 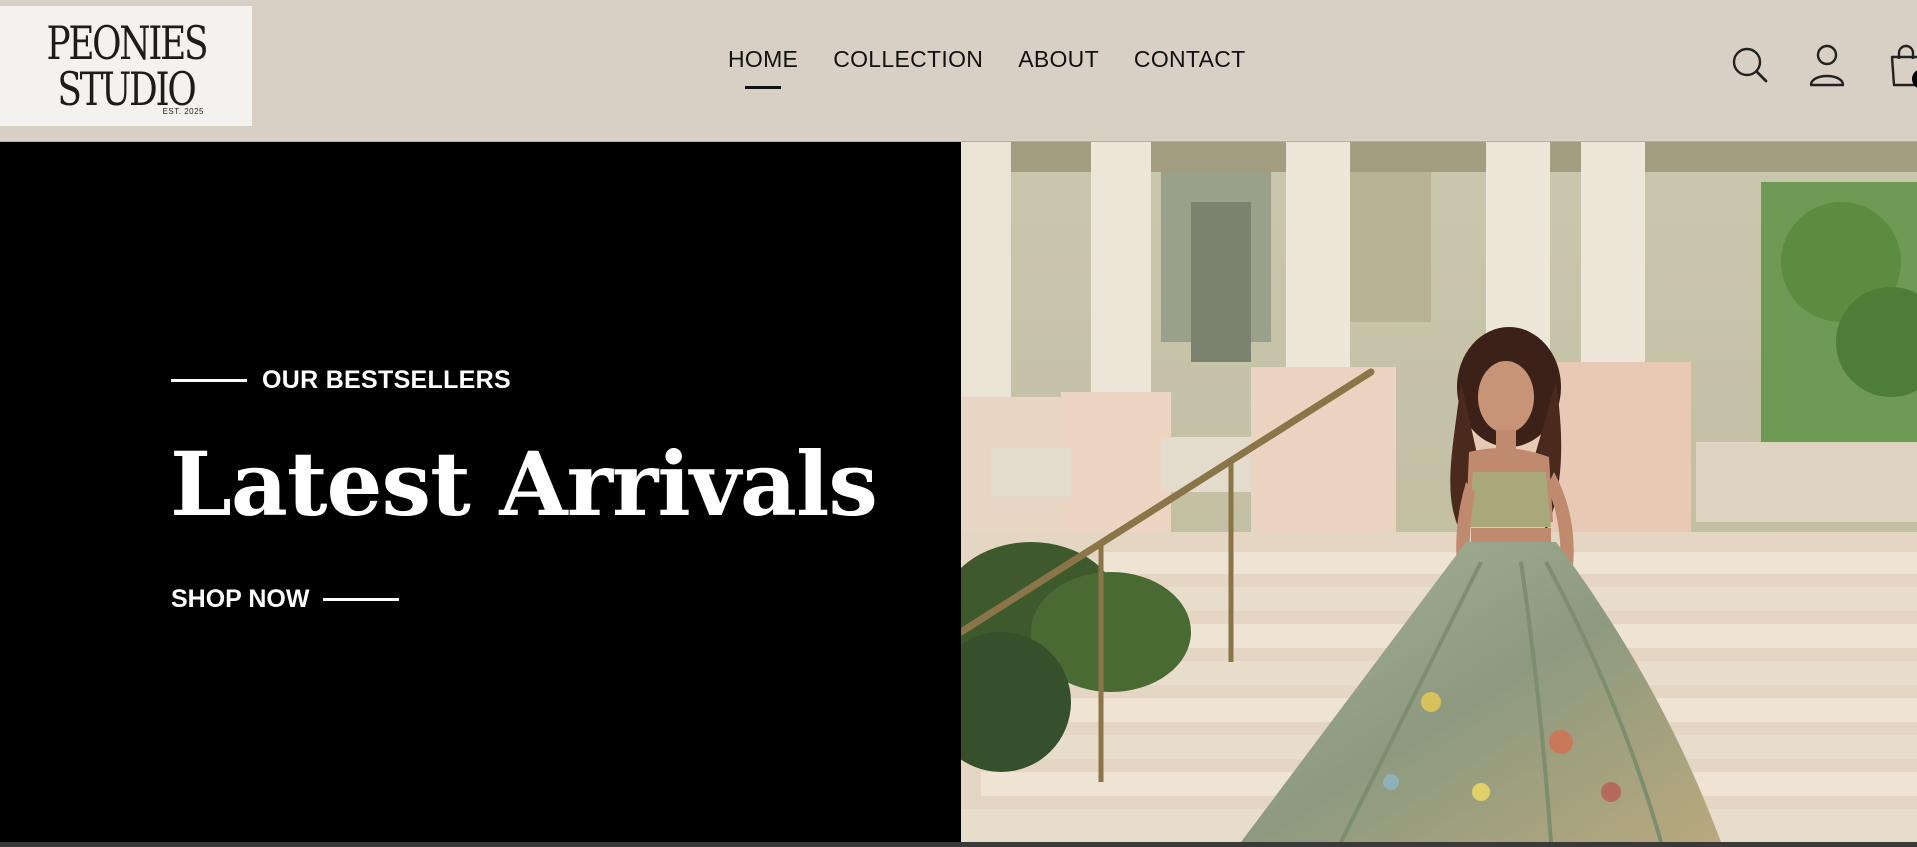 I want to click on header-icons: 0, so click(x=1822, y=65).